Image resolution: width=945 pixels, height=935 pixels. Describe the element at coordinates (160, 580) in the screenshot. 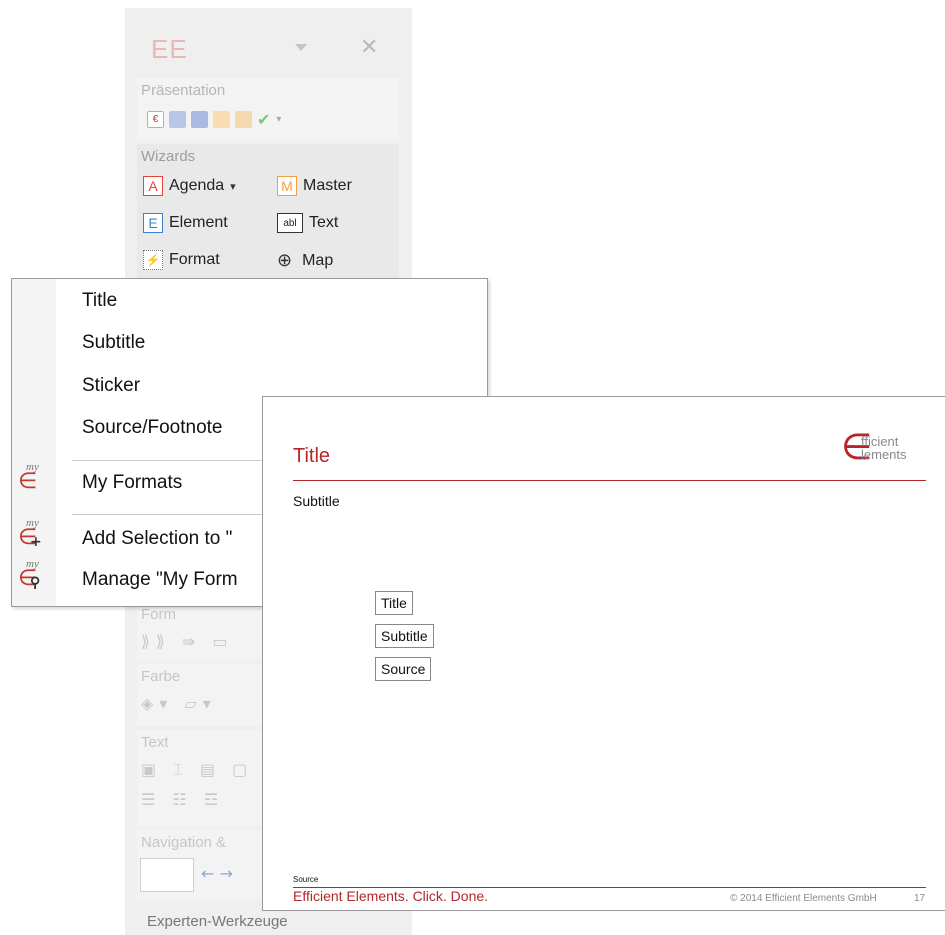

I see `menu-item-manage-my-formats: Manage "My Form` at that location.